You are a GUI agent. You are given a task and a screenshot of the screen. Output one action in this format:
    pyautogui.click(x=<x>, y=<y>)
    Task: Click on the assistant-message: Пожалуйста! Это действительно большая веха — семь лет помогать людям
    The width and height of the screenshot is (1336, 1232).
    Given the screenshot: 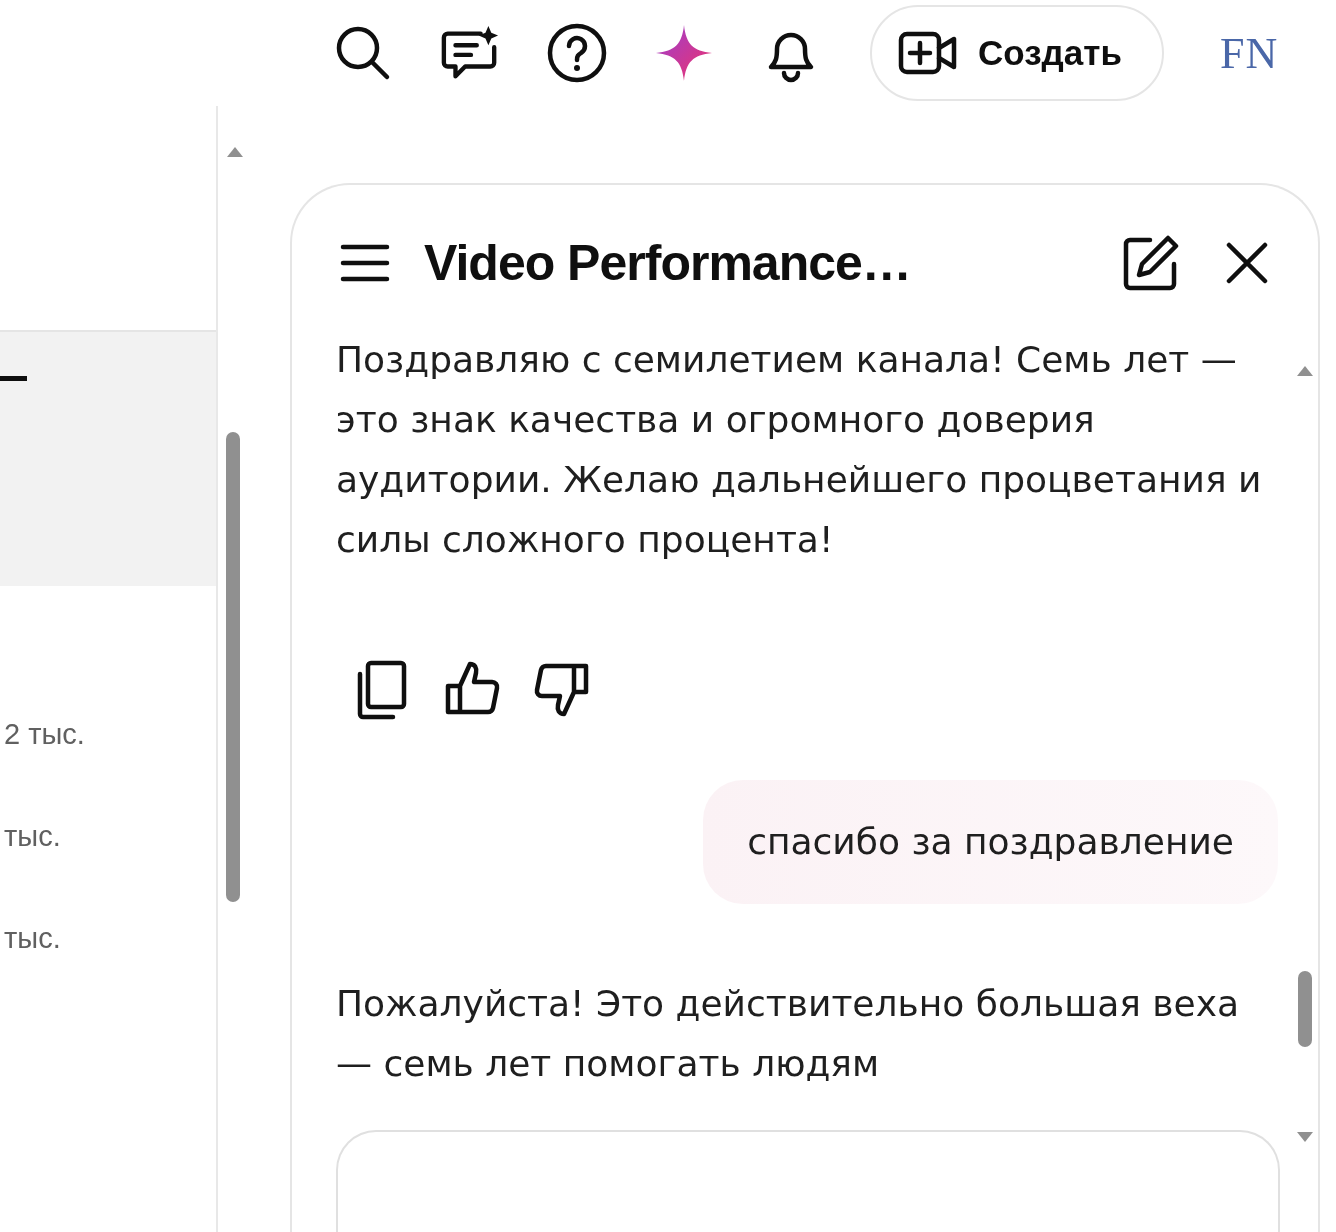 What is the action you would take?
    pyautogui.click(x=788, y=1034)
    